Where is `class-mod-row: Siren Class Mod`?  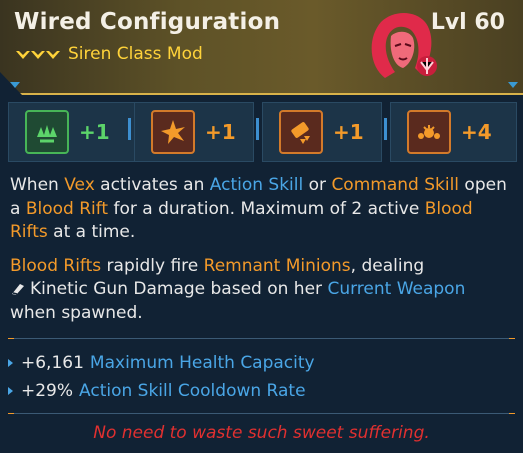
class-mod-row: Siren Class Mod is located at coordinates (109, 54).